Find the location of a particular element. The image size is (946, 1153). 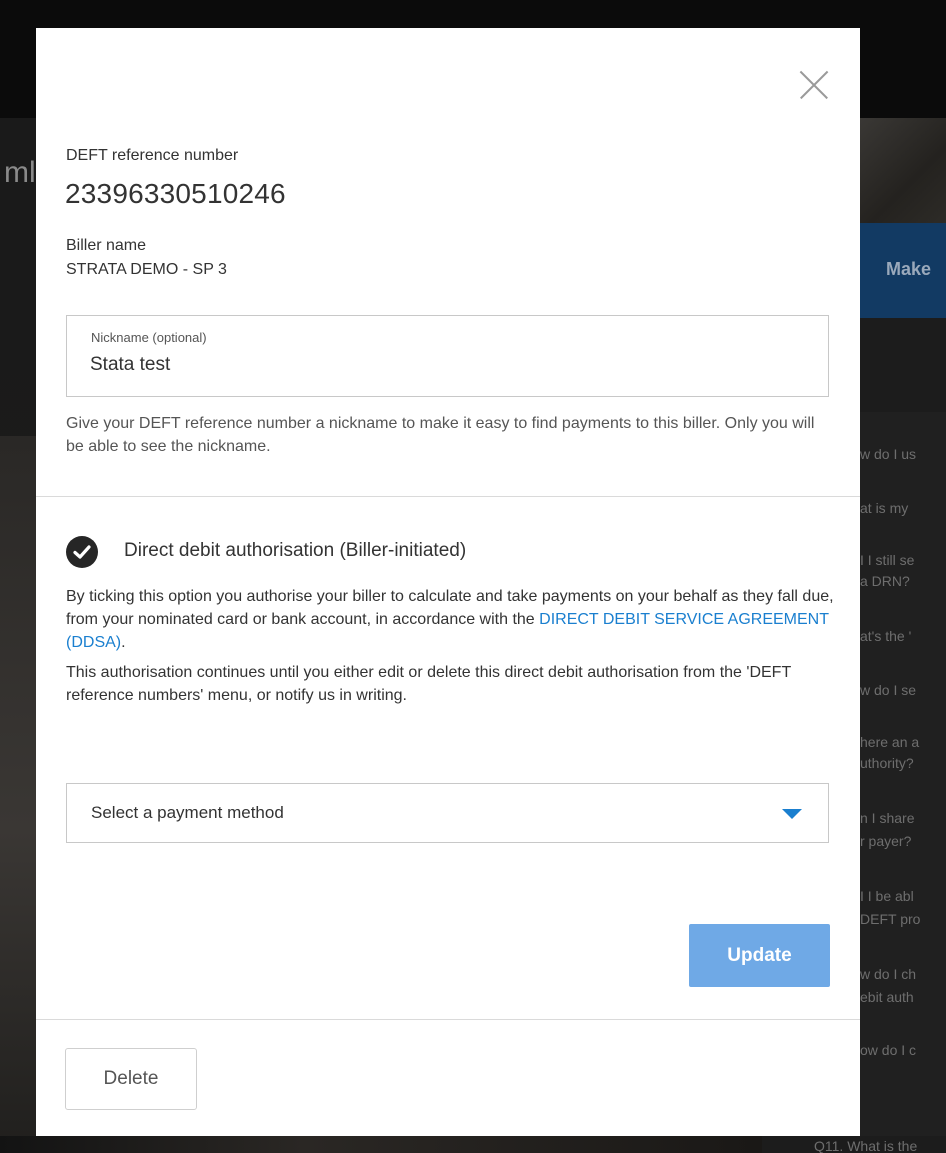

delete-button: Delete is located at coordinates (131, 1079).